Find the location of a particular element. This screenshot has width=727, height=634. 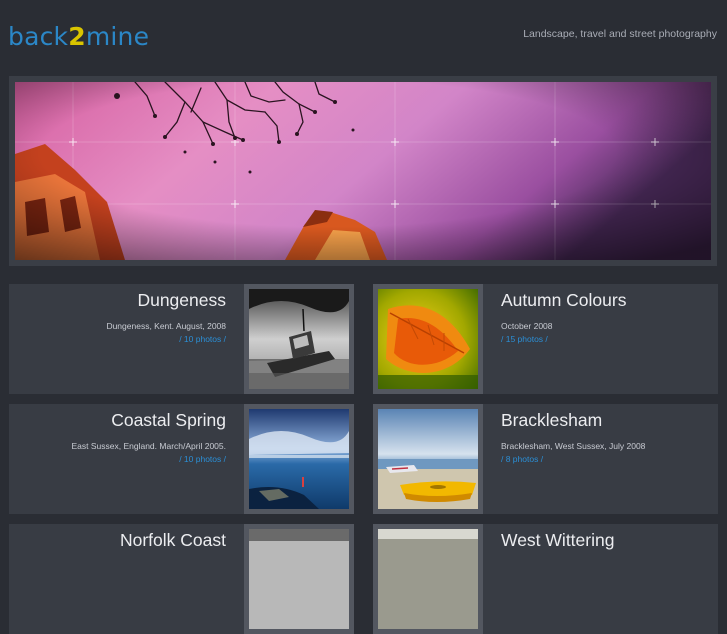

gallery-title: Autumn Colours is located at coordinates (606, 300).